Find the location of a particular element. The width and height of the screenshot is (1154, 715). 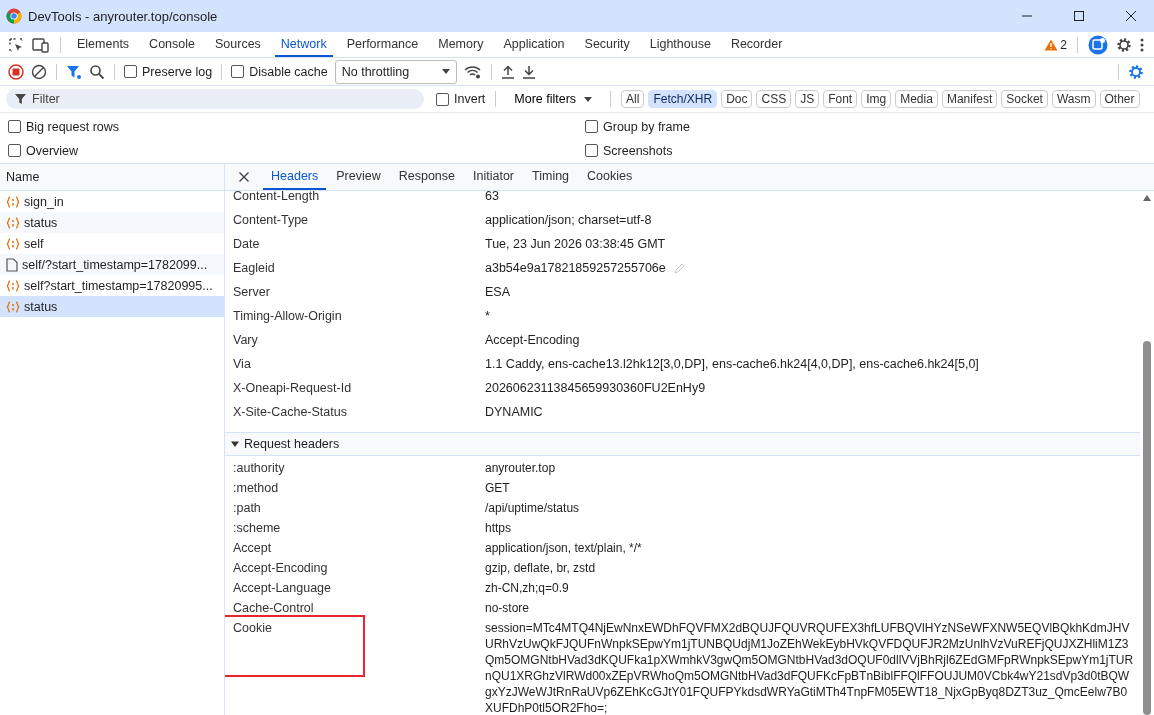

type-filter-chip: Fetch/XHR is located at coordinates (683, 99).